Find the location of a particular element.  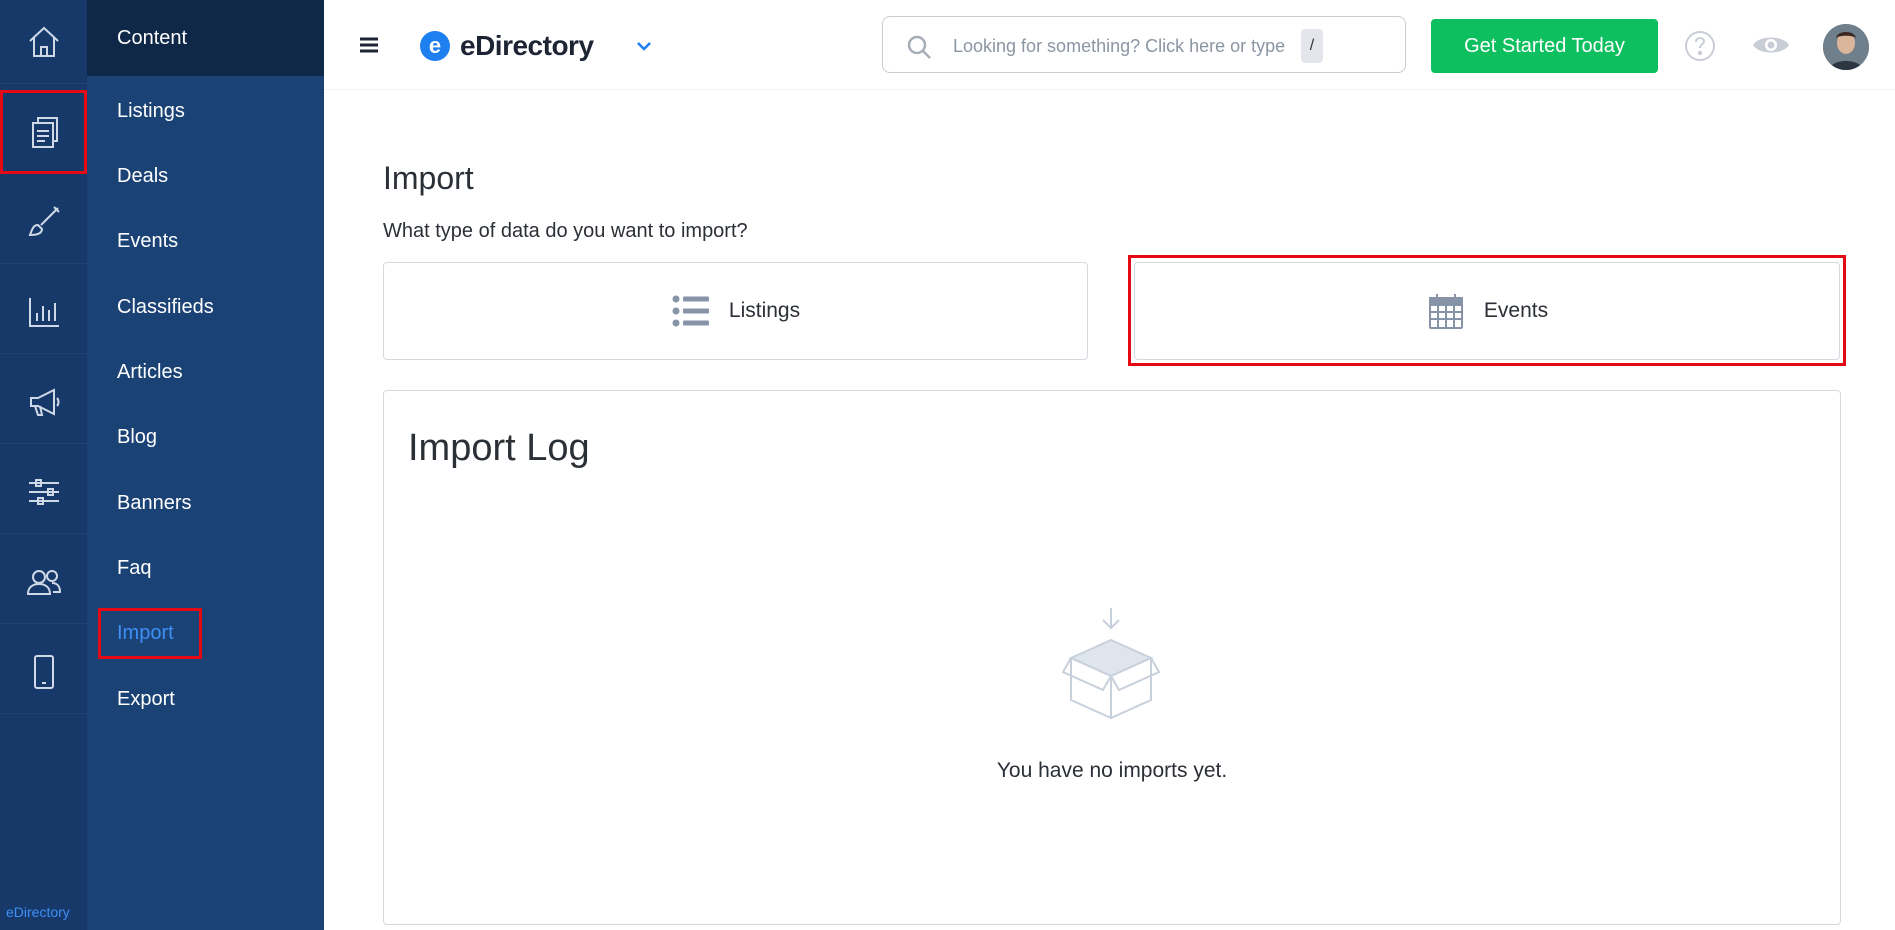

import-listings-card: Listings is located at coordinates (735, 311).